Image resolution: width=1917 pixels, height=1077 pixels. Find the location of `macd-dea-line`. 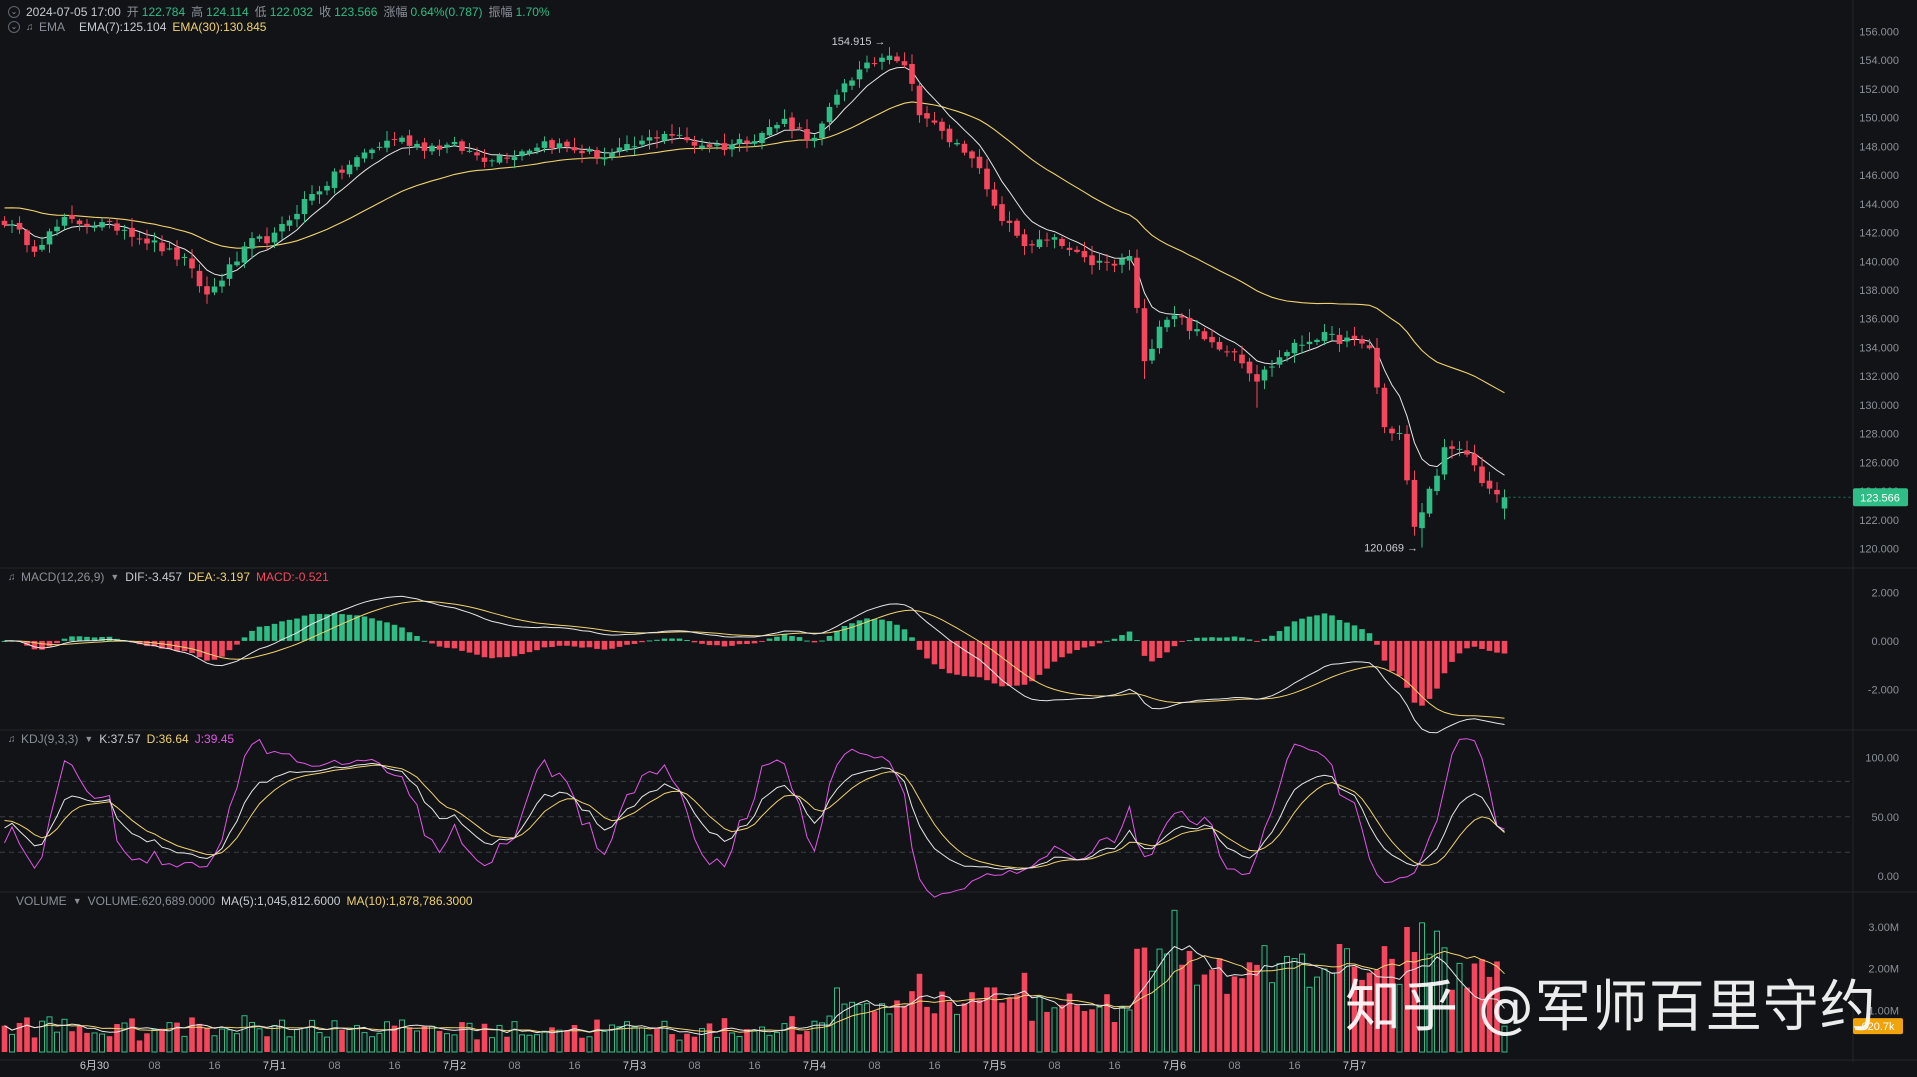

macd-dea-line is located at coordinates (754, 659).